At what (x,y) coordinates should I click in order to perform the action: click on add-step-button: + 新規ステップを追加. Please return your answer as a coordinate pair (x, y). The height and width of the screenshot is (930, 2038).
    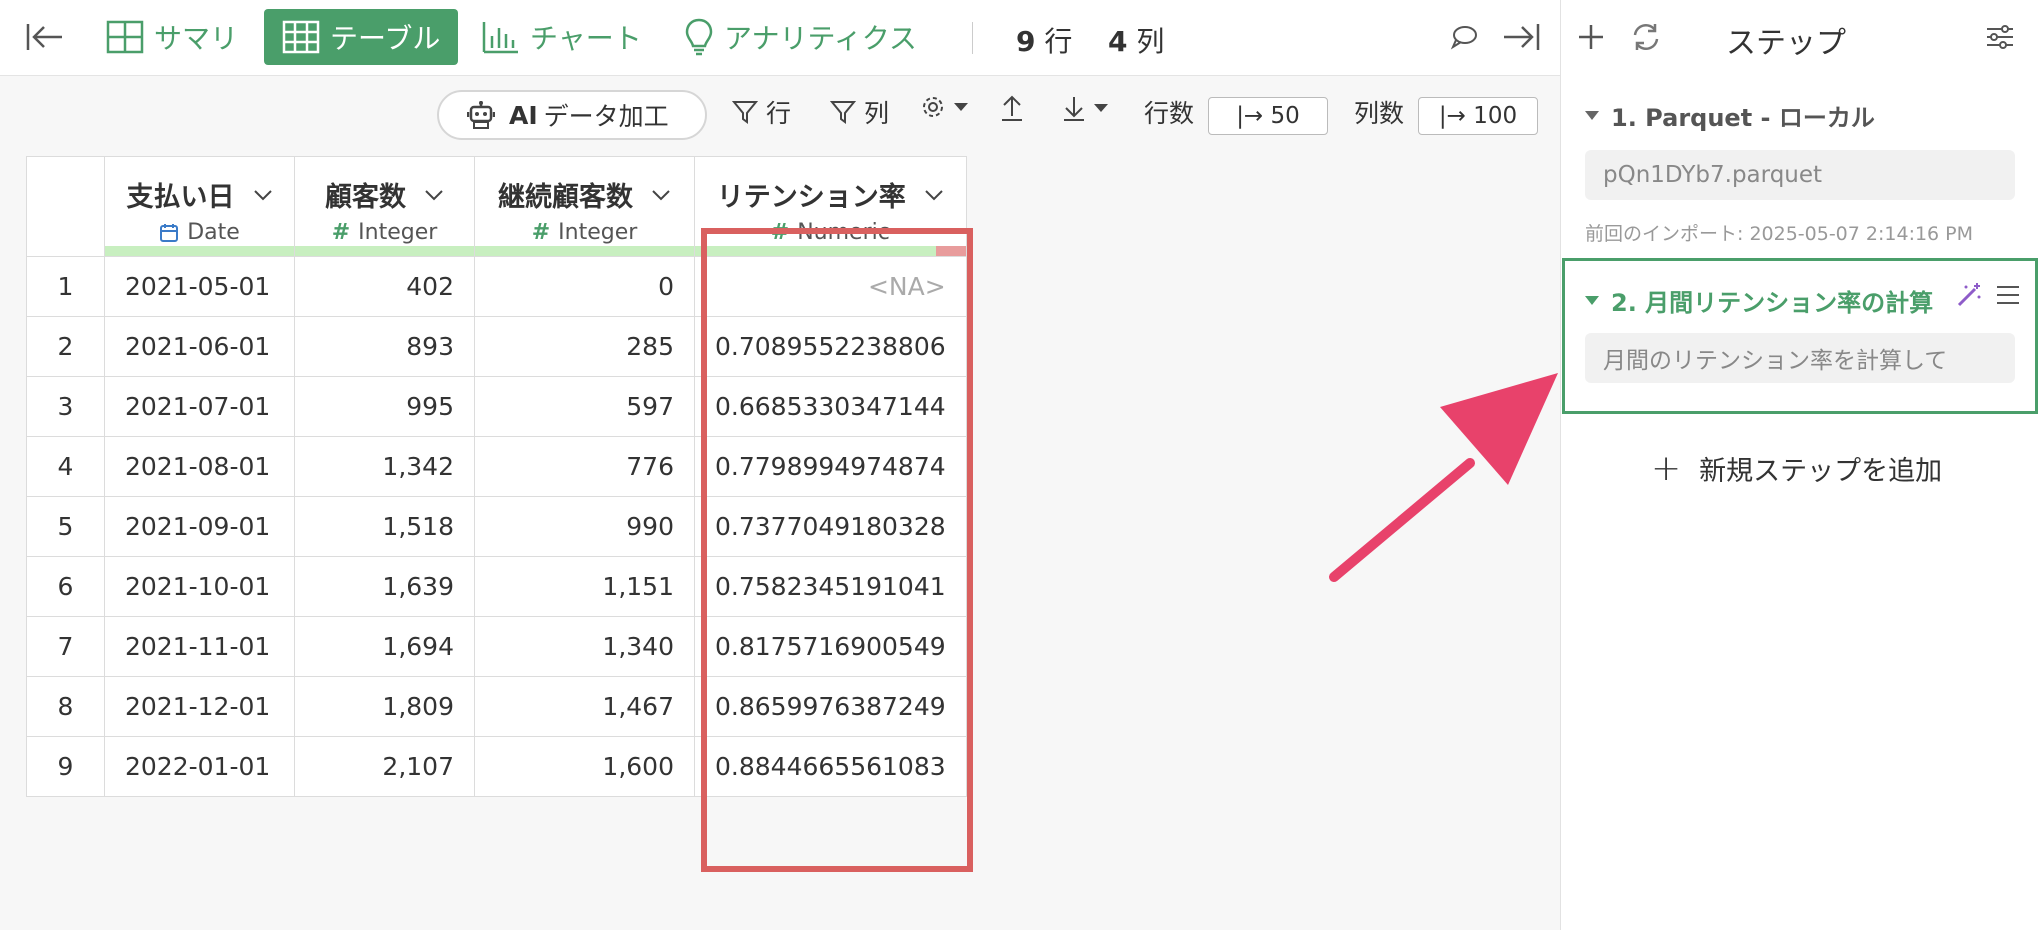
    Looking at the image, I should click on (1796, 468).